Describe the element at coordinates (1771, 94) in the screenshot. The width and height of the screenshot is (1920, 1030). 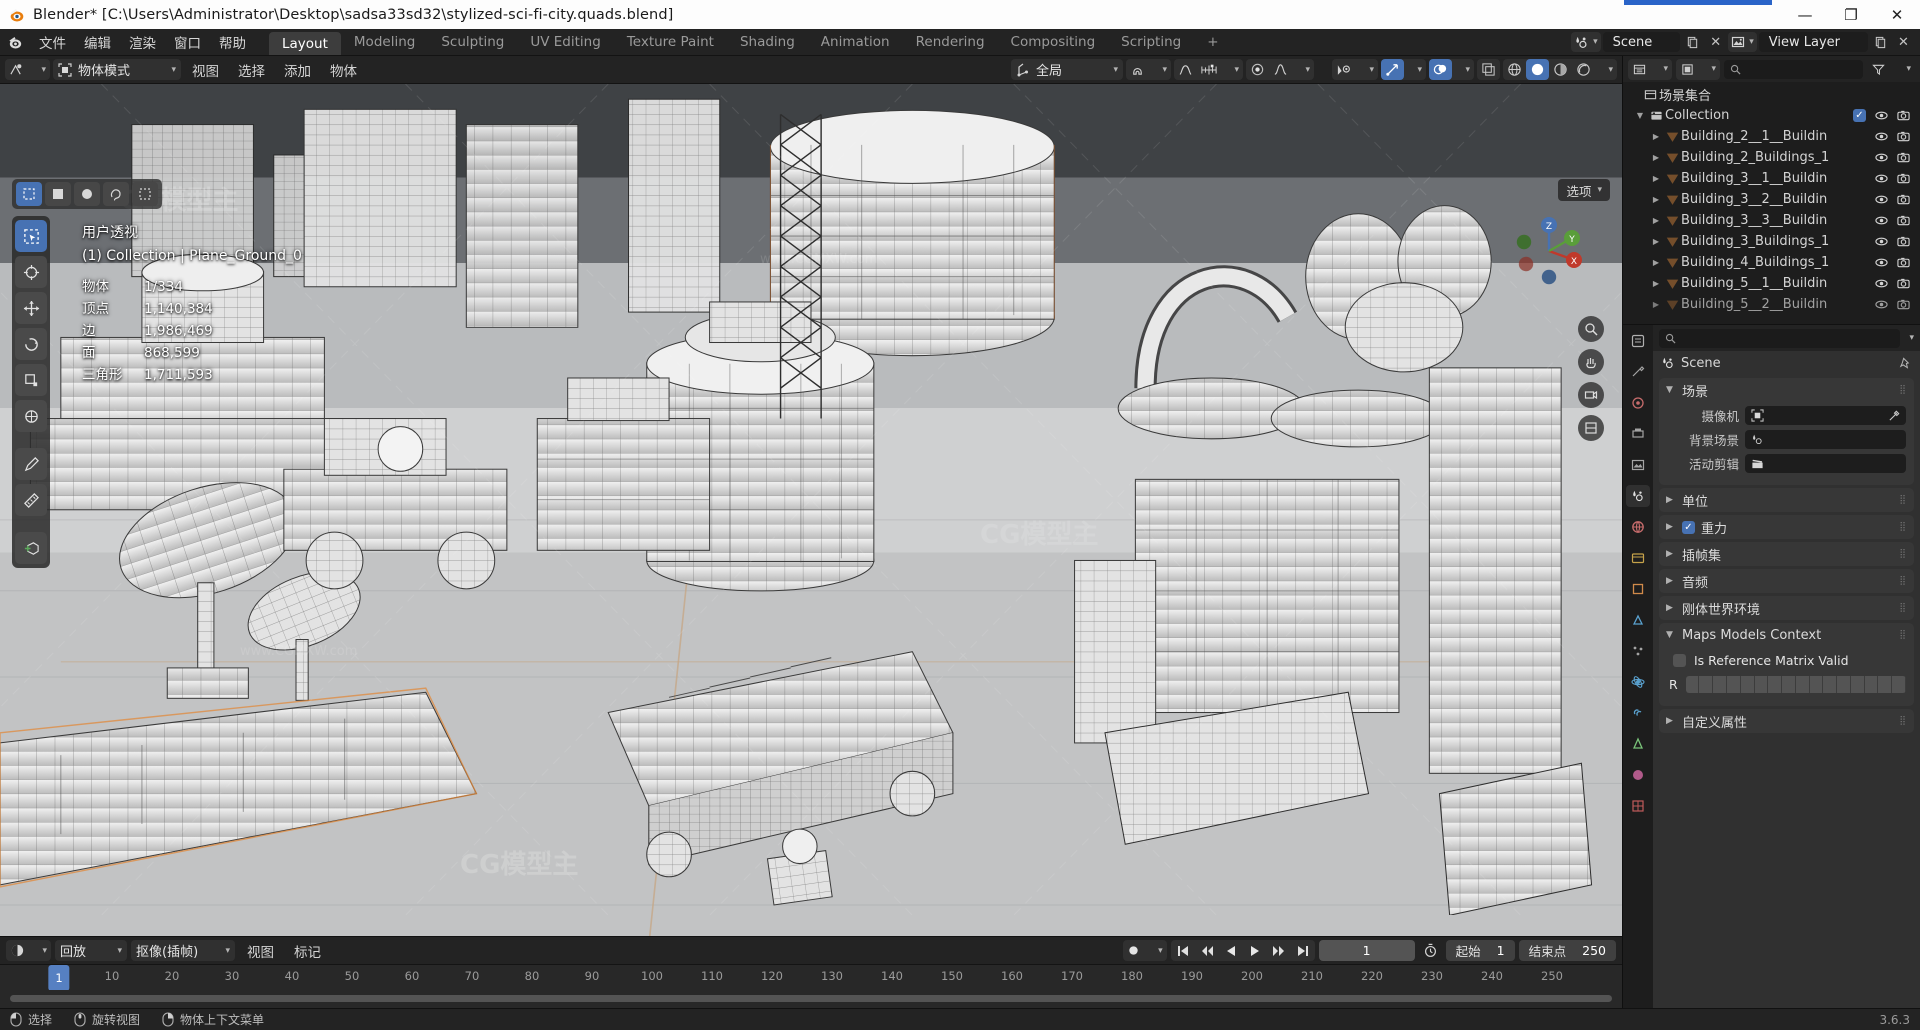
I see `outliner-row-scene-collection: 场景集合` at that location.